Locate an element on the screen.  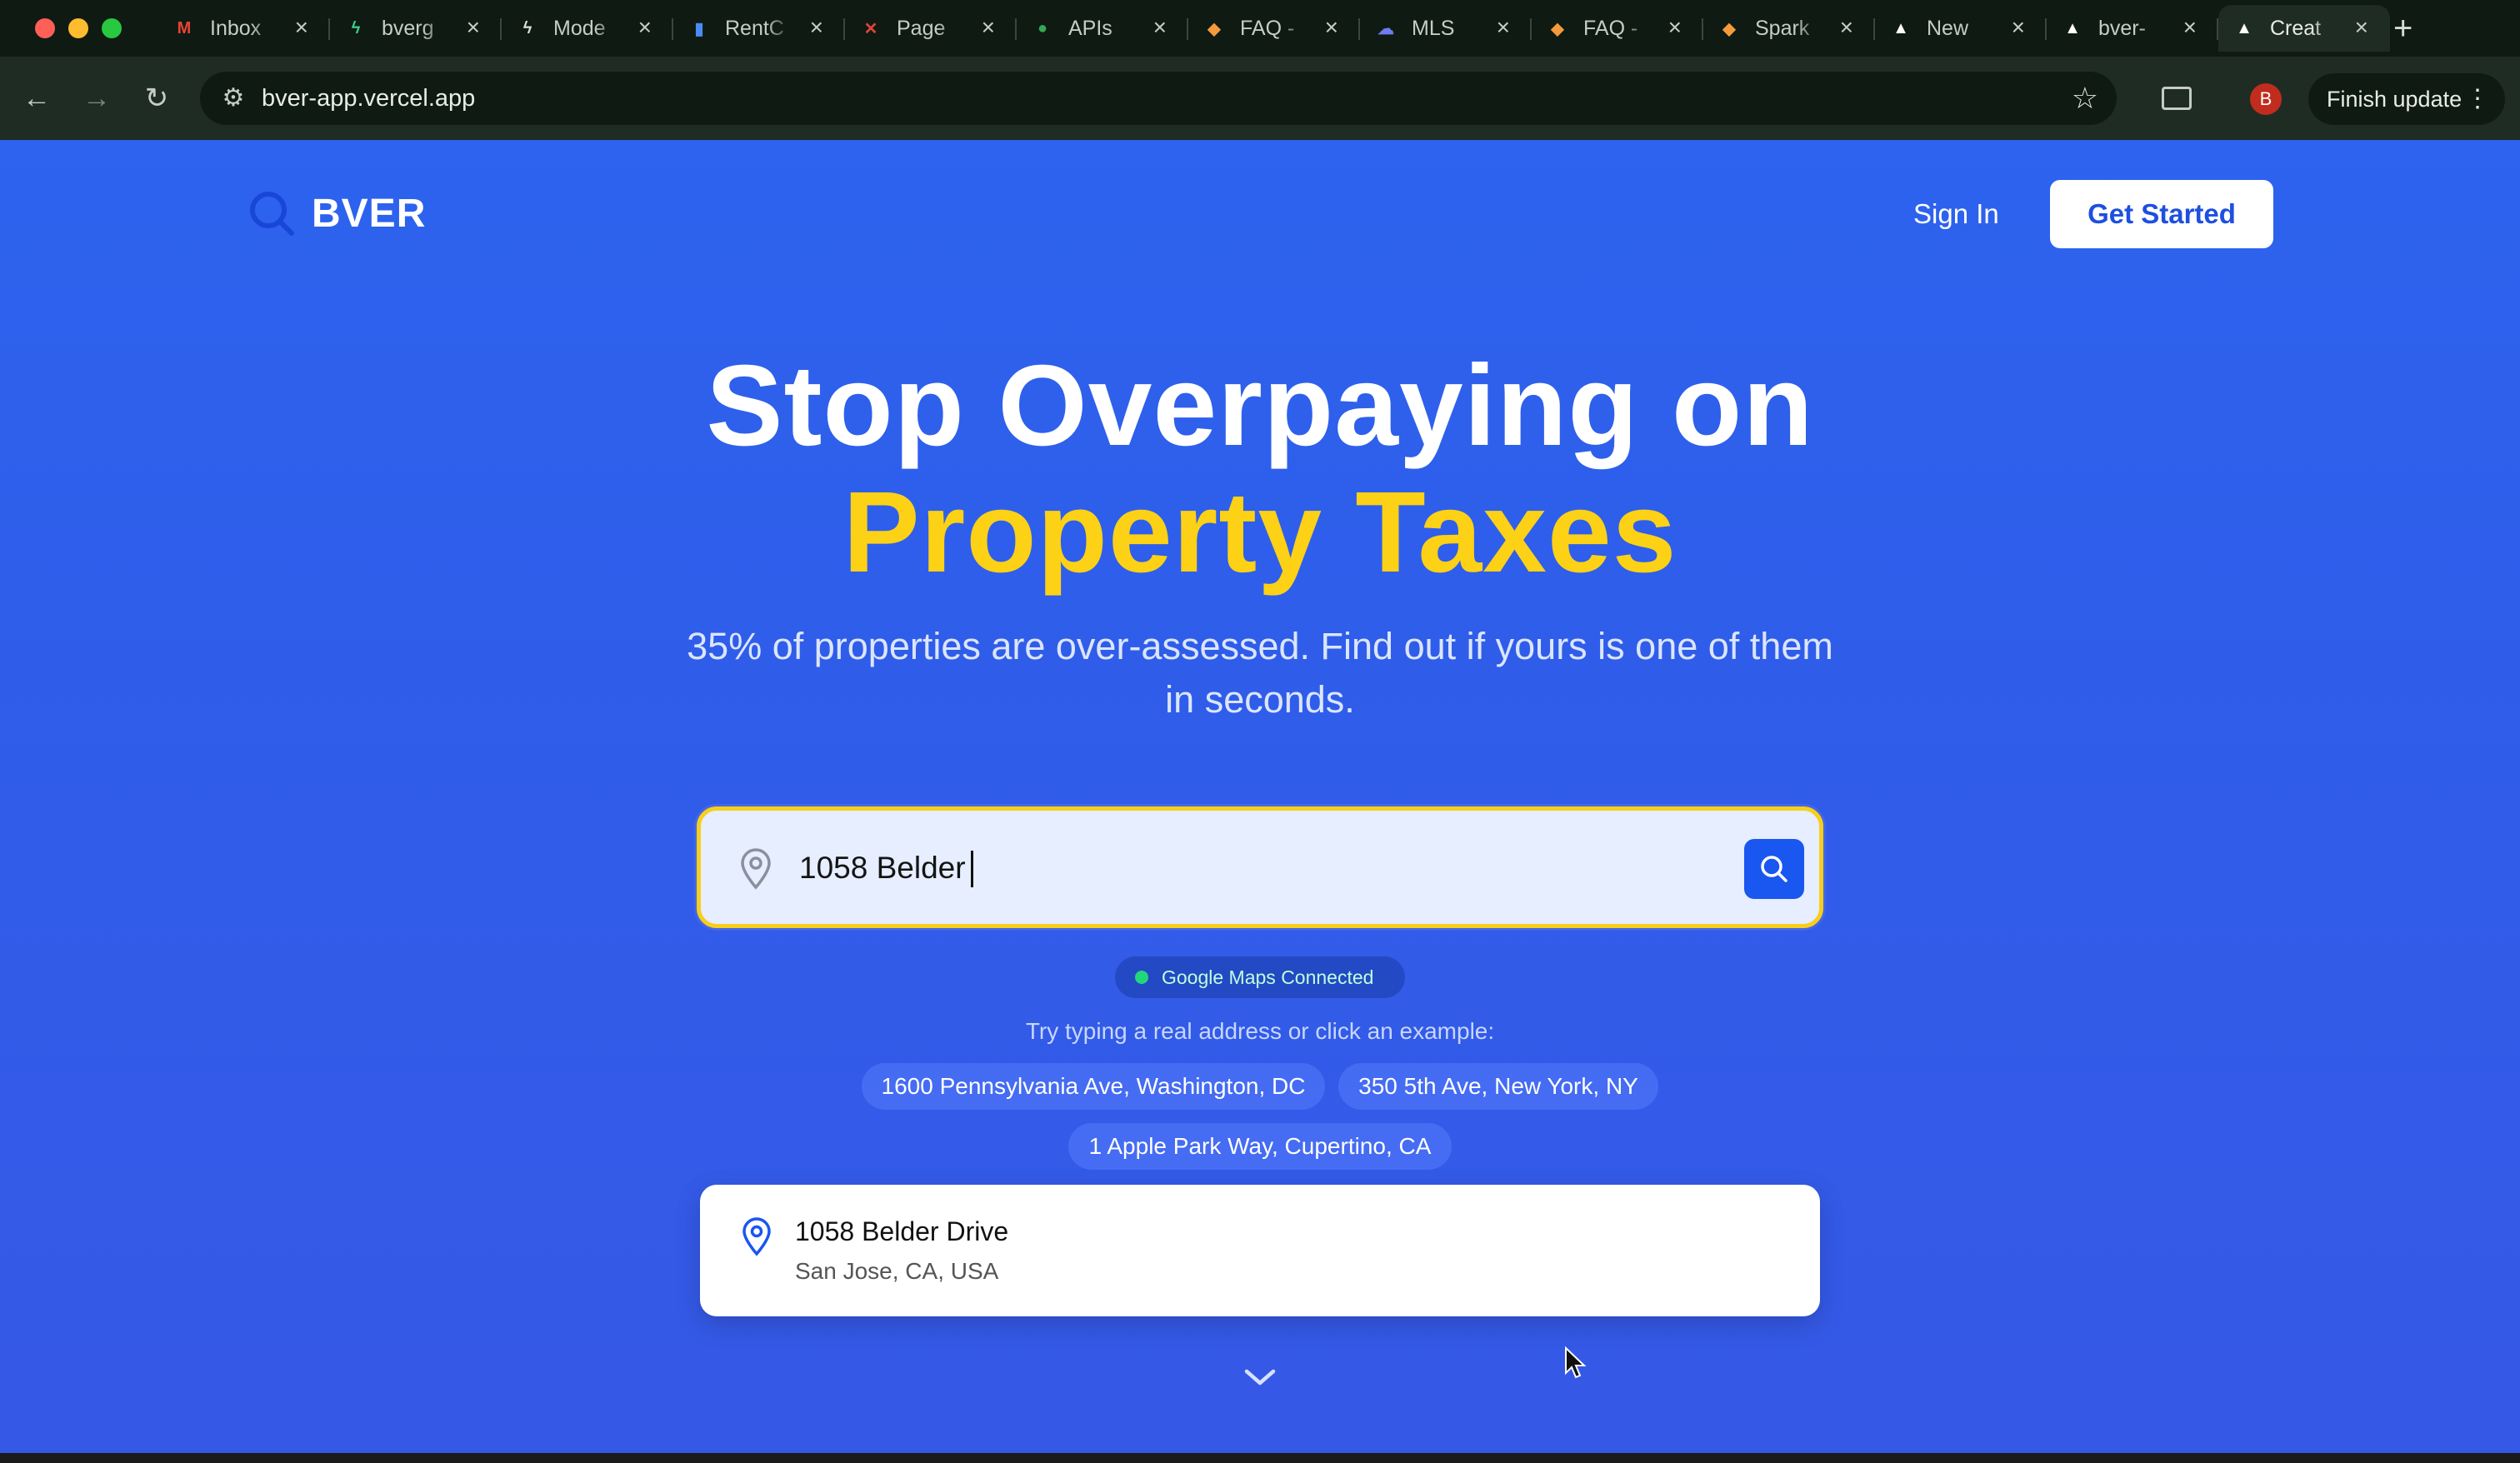
chevron-down-icon is located at coordinates (1260, 1377).